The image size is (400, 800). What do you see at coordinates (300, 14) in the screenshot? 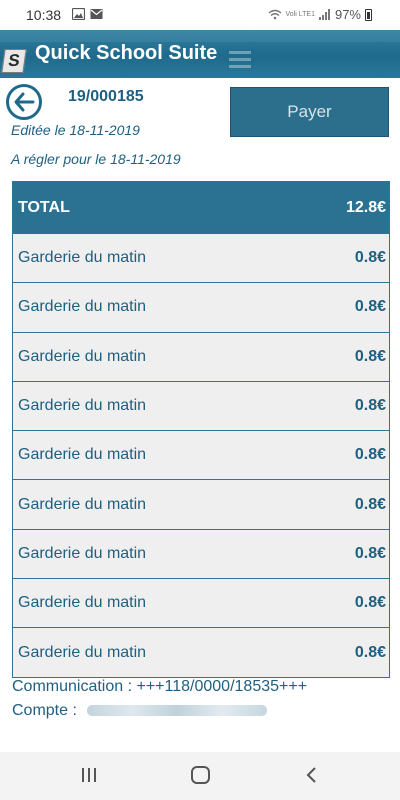
I see `network-label: Voli LTE1` at bounding box center [300, 14].